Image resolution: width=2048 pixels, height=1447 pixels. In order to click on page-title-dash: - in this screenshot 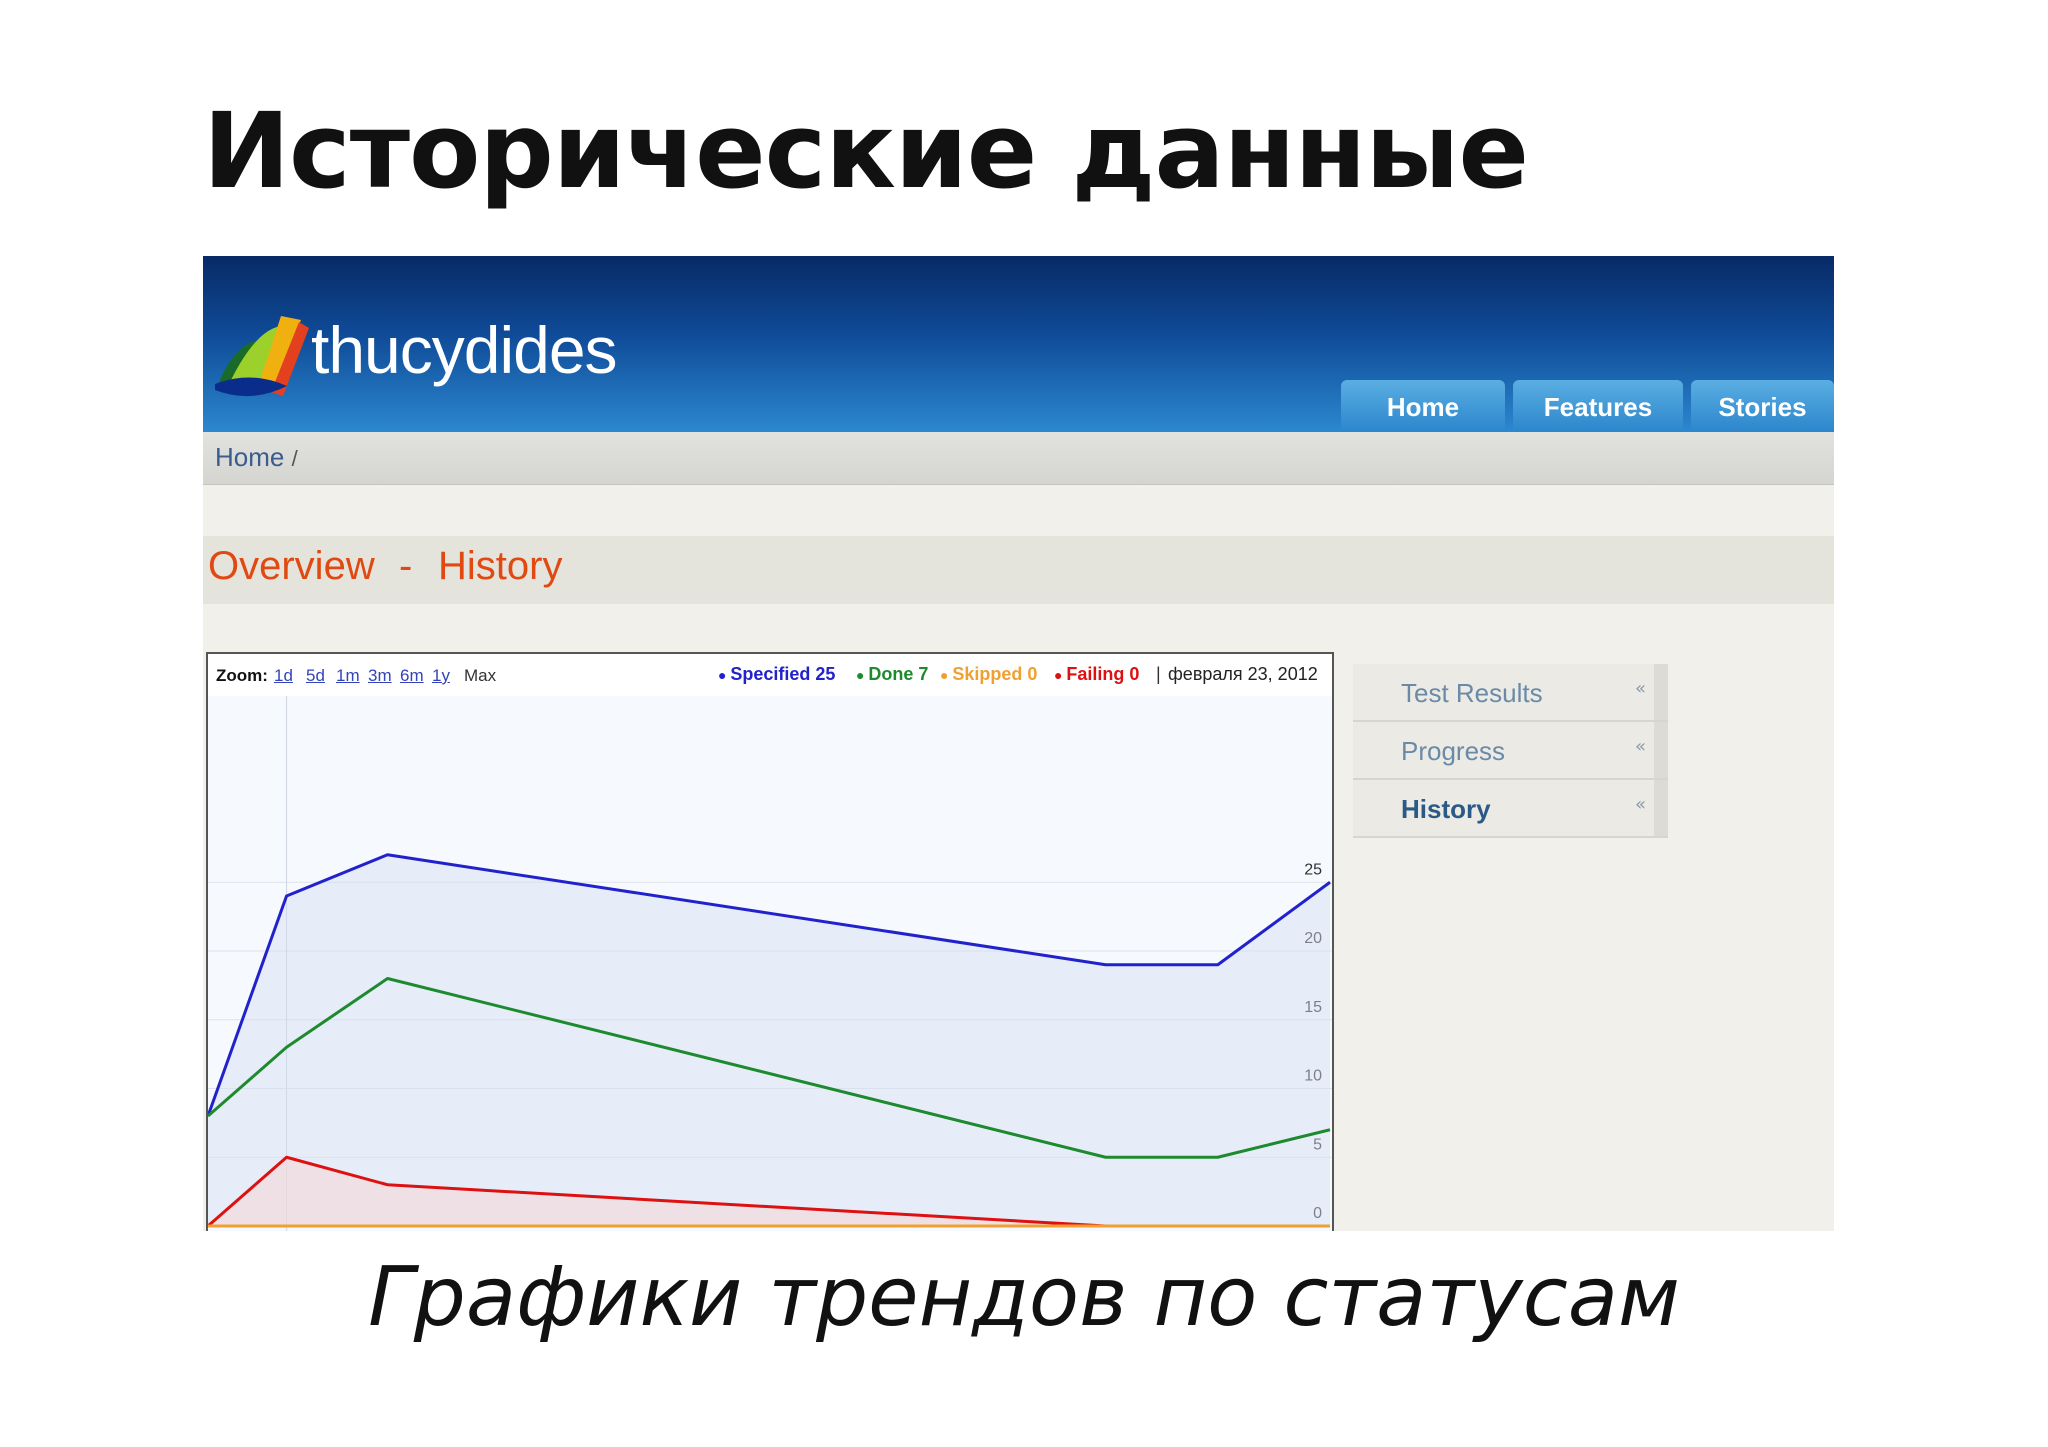, I will do `click(406, 566)`.